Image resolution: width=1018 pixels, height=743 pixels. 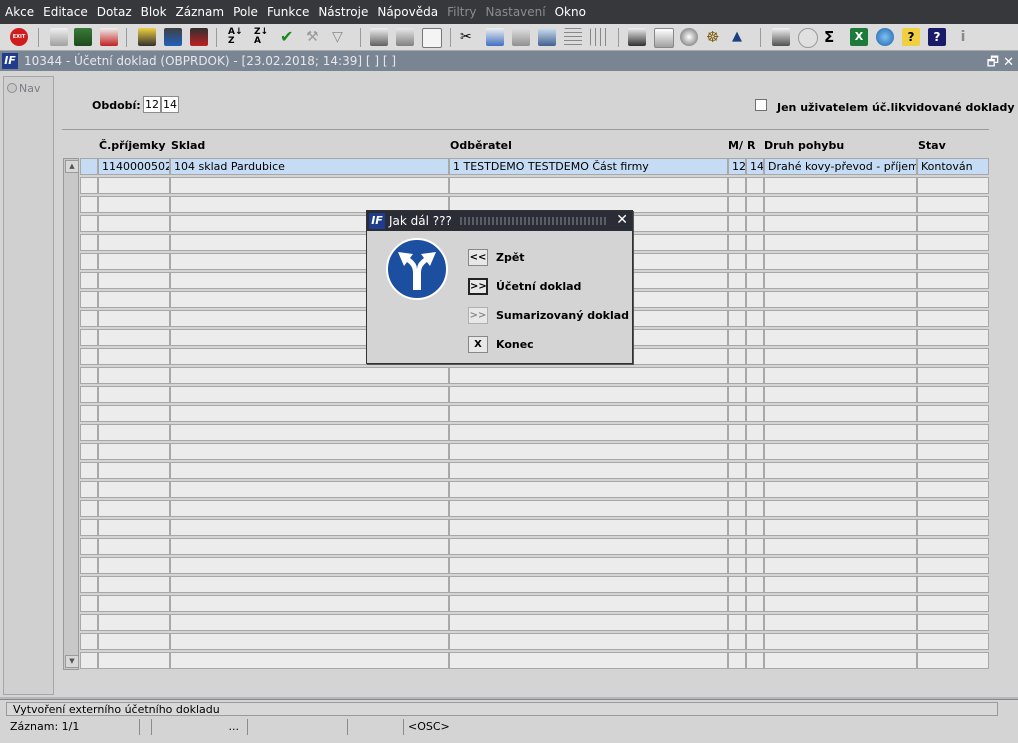 I want to click on only-user-checkbox, so click(x=761, y=105).